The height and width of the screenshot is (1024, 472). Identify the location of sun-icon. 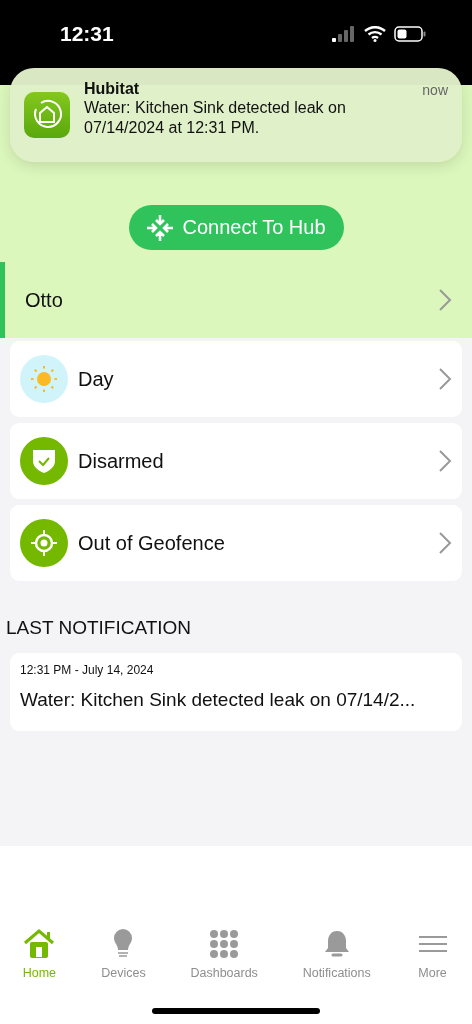
(44, 379).